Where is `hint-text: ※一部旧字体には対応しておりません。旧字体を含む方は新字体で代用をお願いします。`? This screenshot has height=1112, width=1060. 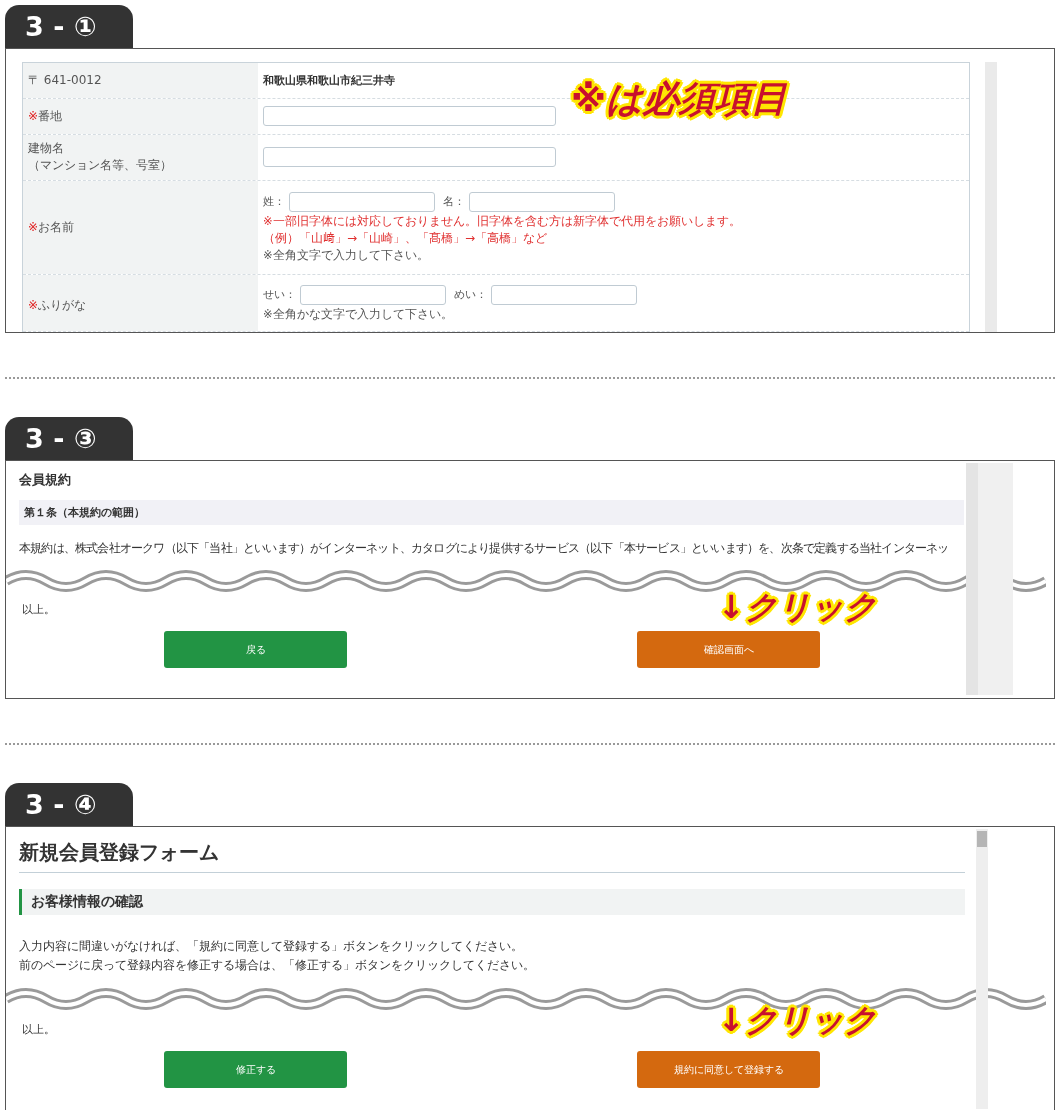 hint-text: ※一部旧字体には対応しておりません。旧字体を含む方は新字体で代用をお願いします。 is located at coordinates (502, 221).